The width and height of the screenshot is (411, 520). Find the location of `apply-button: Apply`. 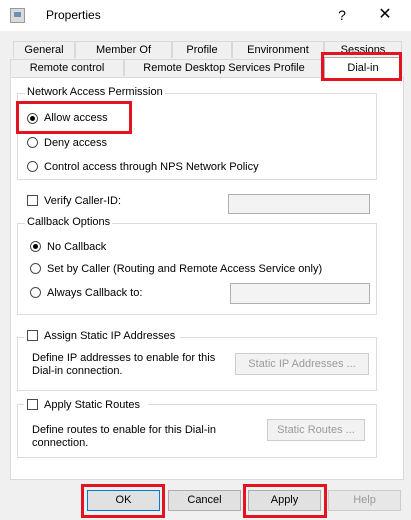

apply-button: Apply is located at coordinates (284, 500).